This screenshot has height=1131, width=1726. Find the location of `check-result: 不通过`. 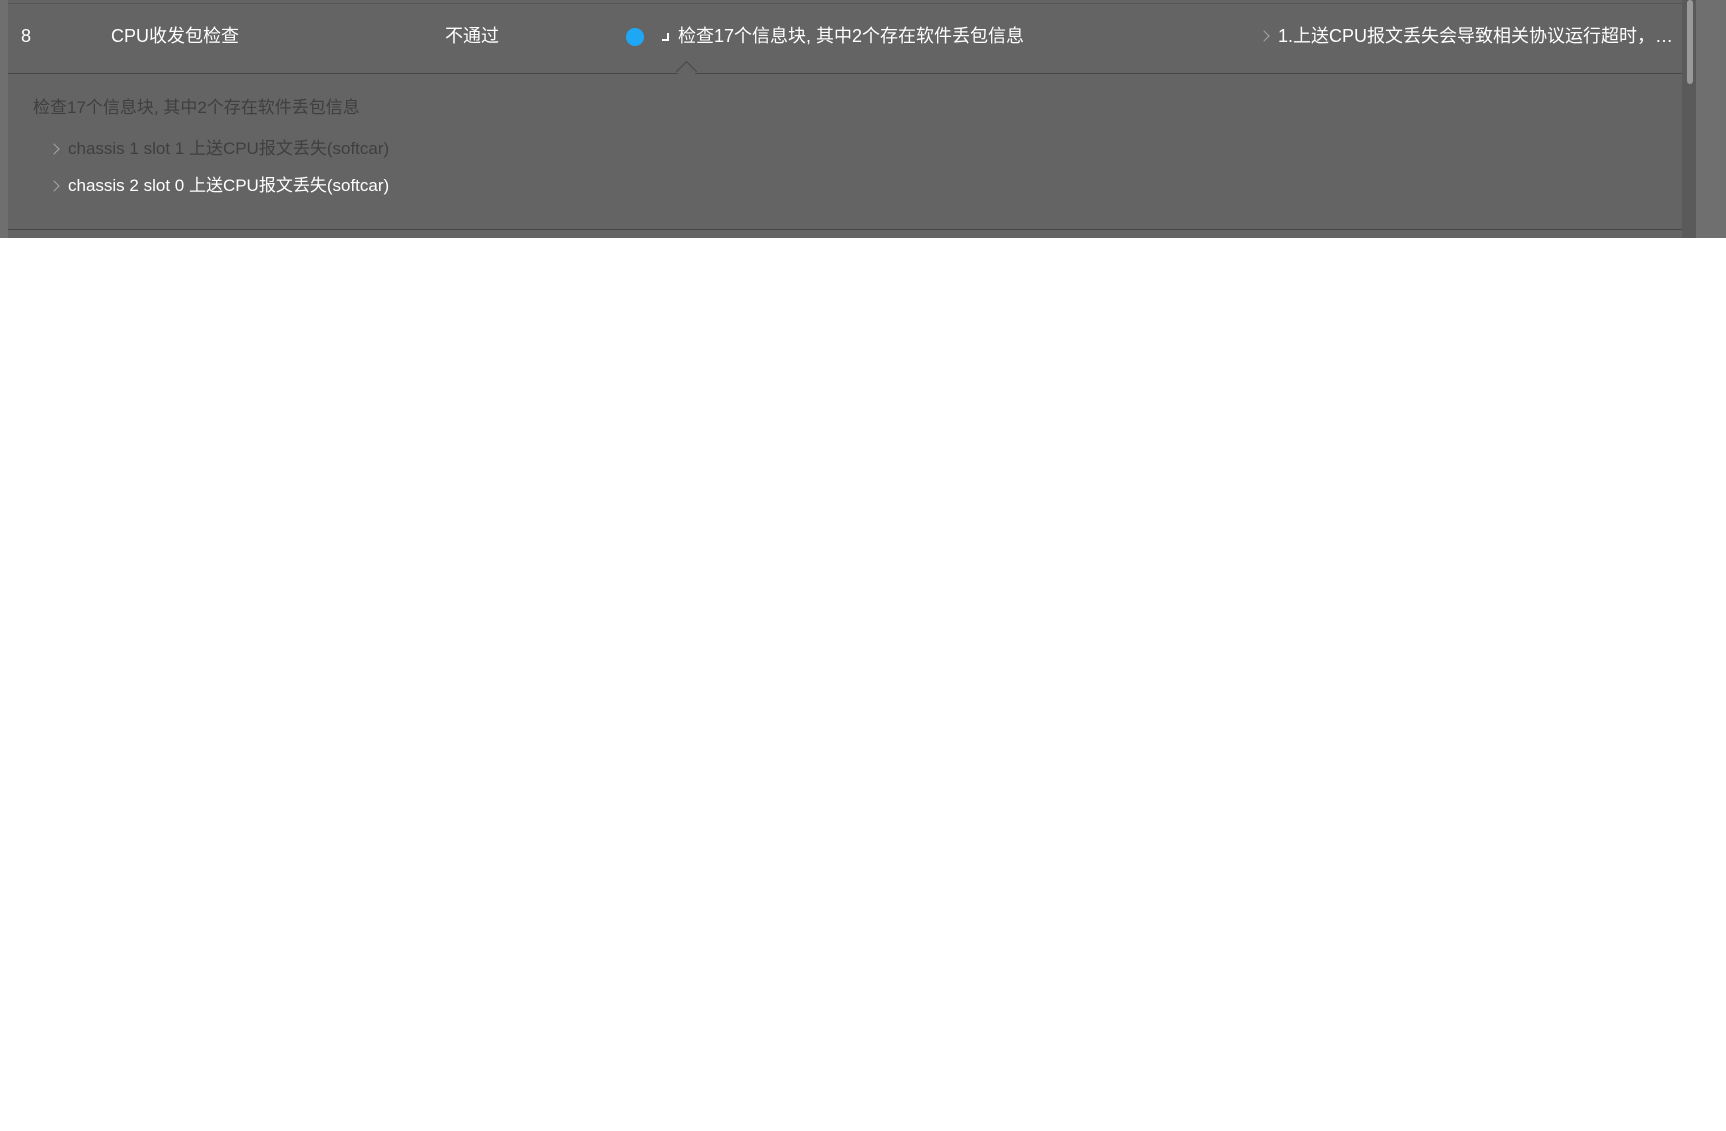

check-result: 不通过 is located at coordinates (472, 36).